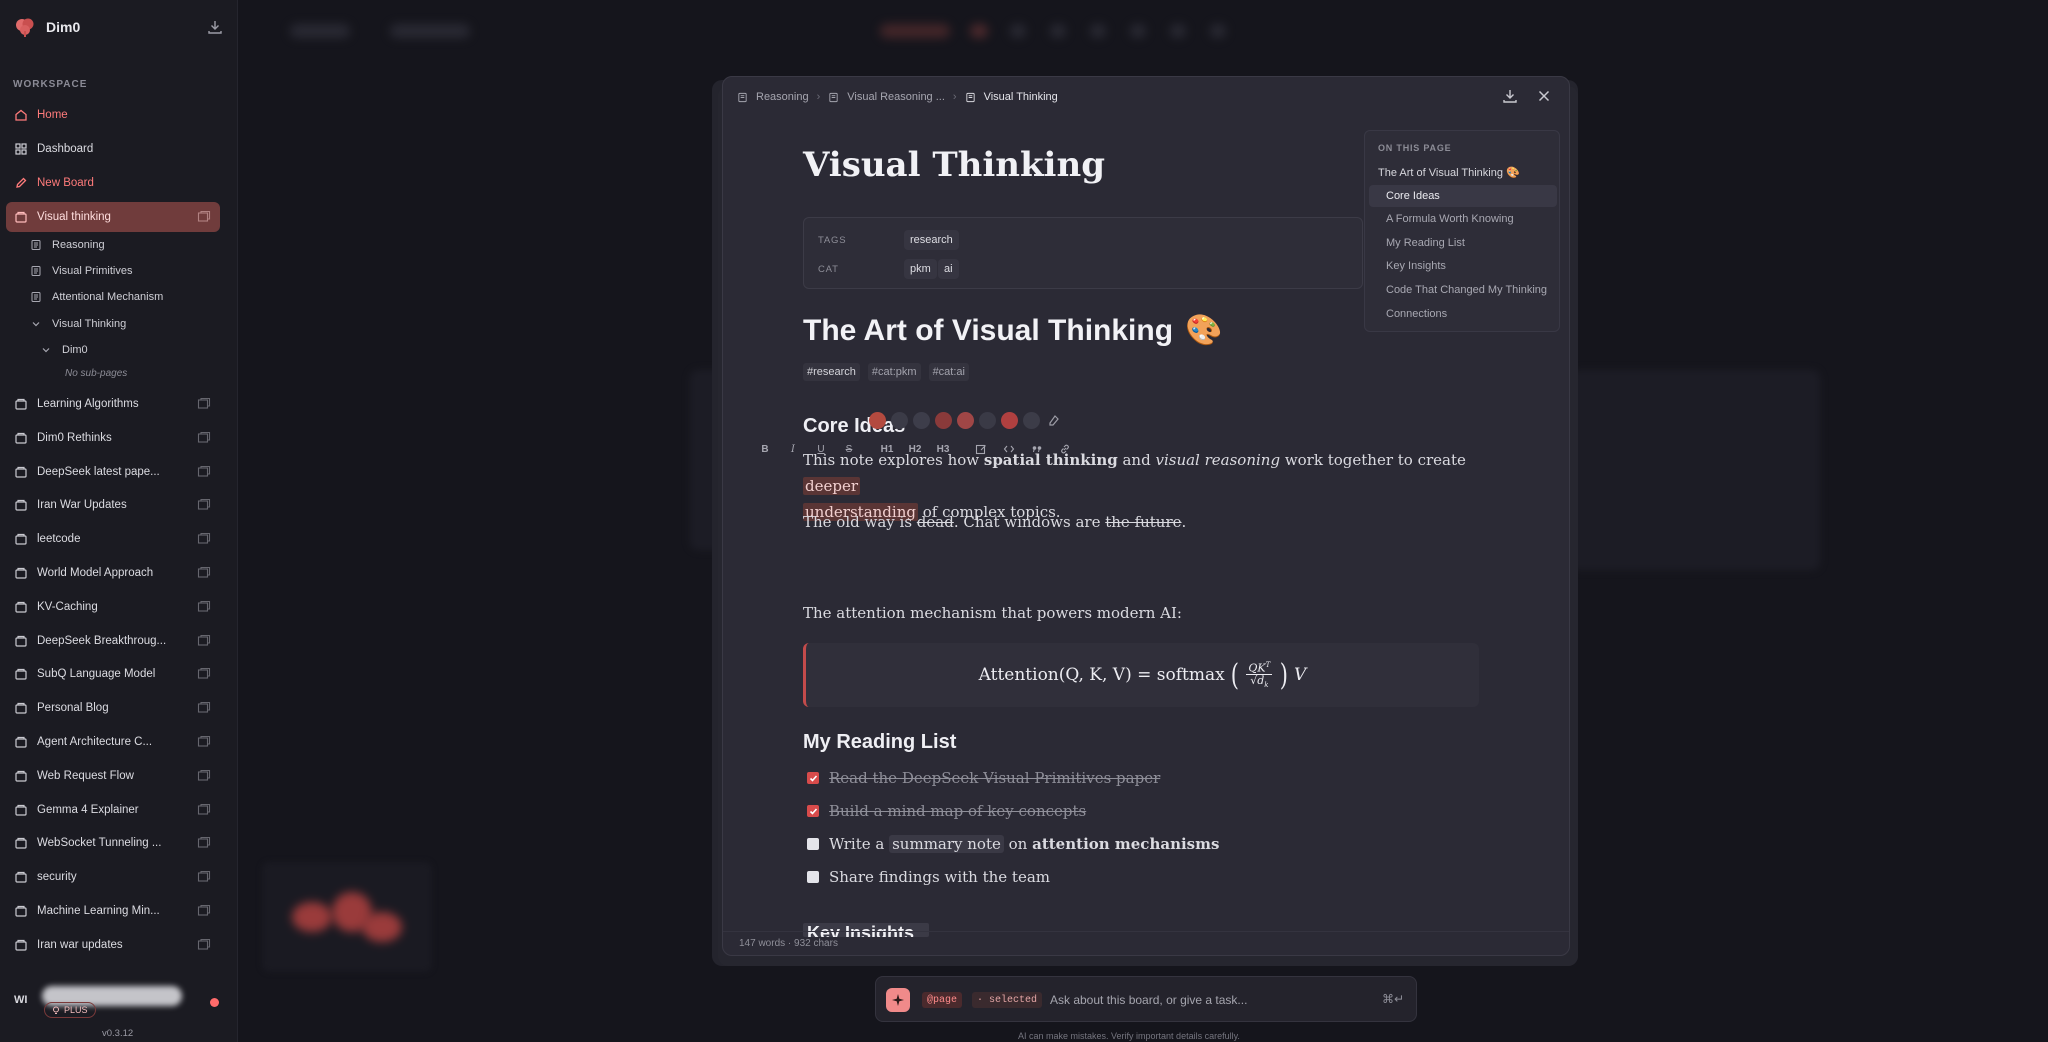 This screenshot has width=2048, height=1042. Describe the element at coordinates (96, 297) in the screenshot. I see `sub-item-attentional-mechanism: Attentional Mechanism` at that location.